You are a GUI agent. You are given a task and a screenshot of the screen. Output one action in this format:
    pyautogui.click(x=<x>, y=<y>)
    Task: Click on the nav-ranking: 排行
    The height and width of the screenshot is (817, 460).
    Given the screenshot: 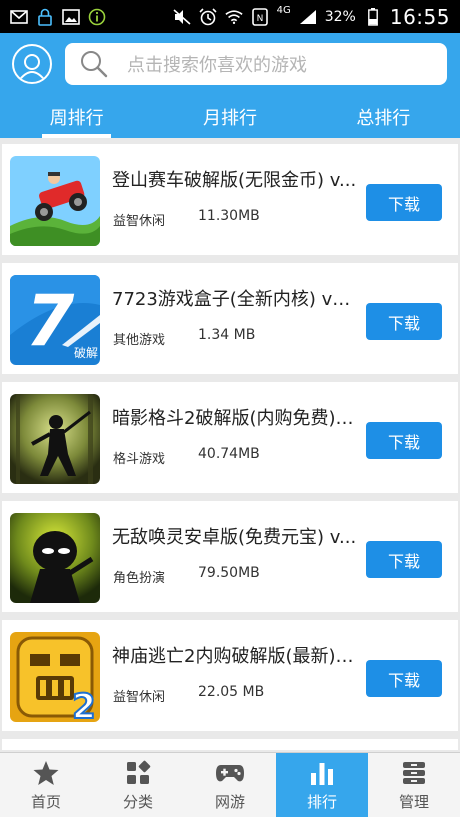 What is the action you would take?
    pyautogui.click(x=322, y=785)
    